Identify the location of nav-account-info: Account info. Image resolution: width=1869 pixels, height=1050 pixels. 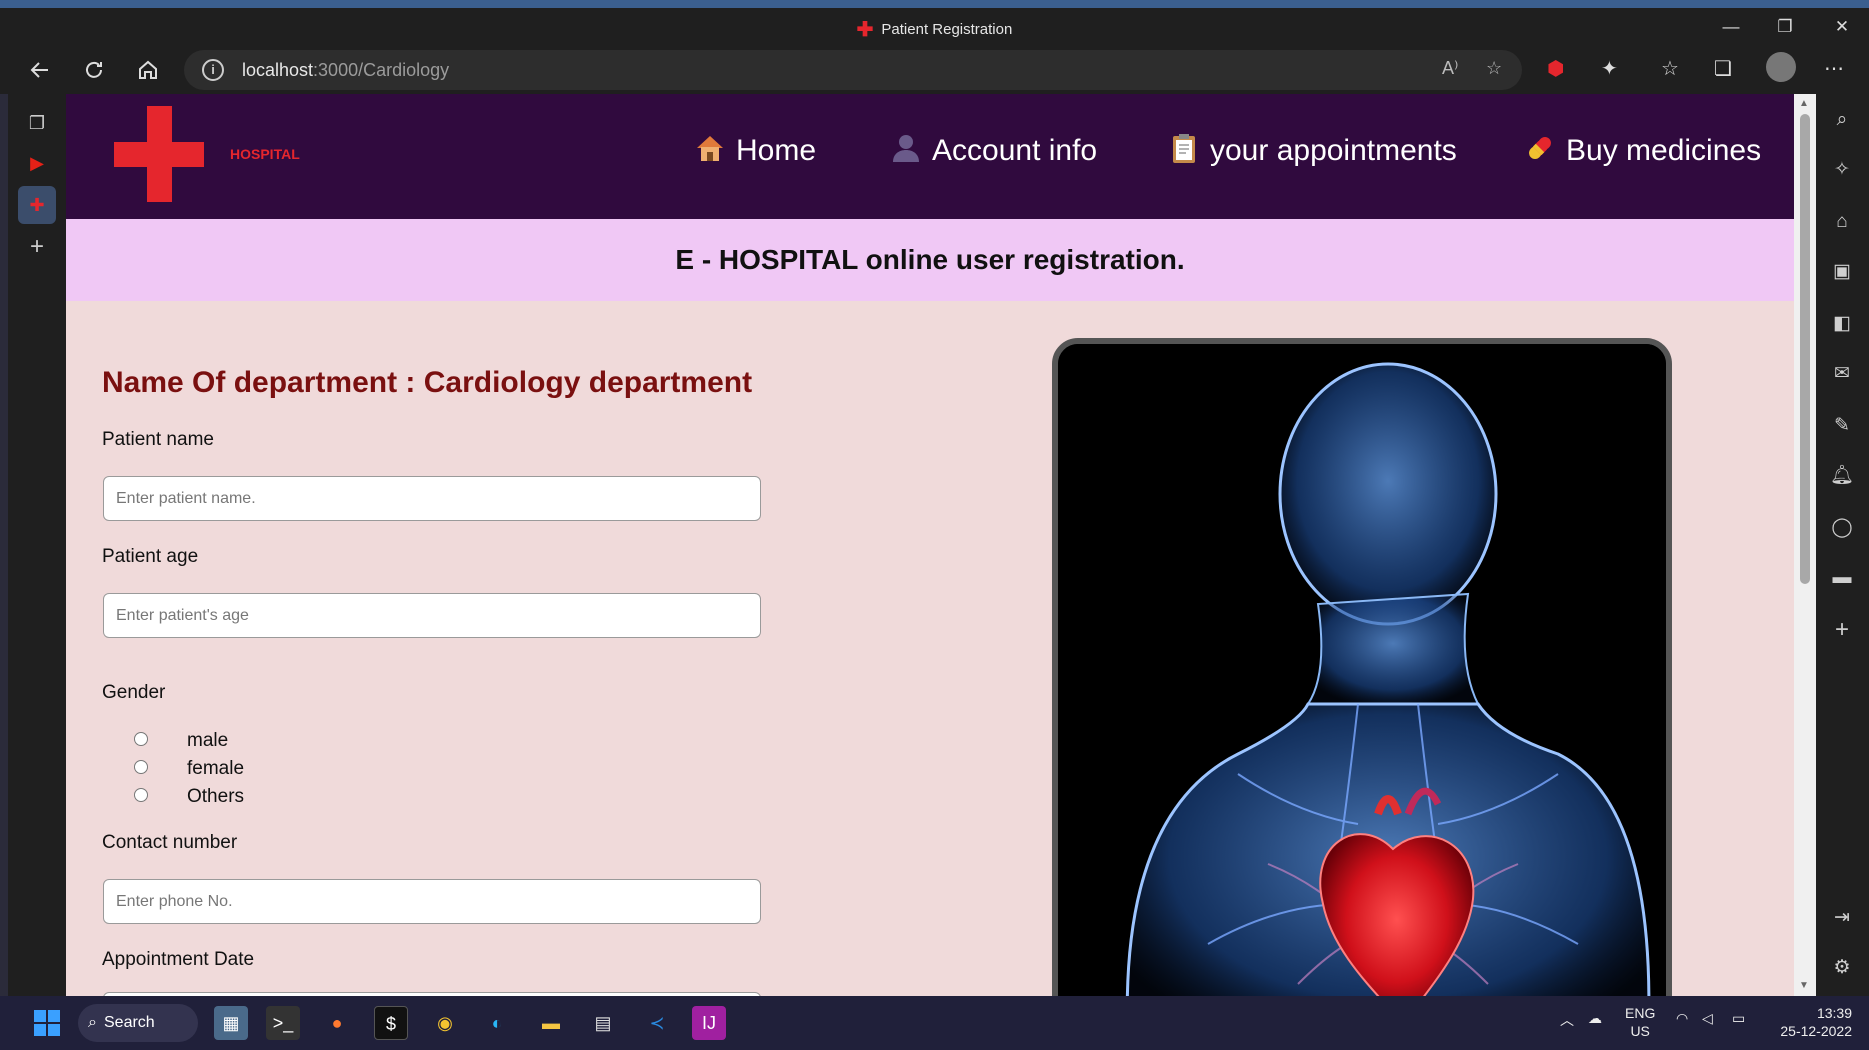
(993, 150).